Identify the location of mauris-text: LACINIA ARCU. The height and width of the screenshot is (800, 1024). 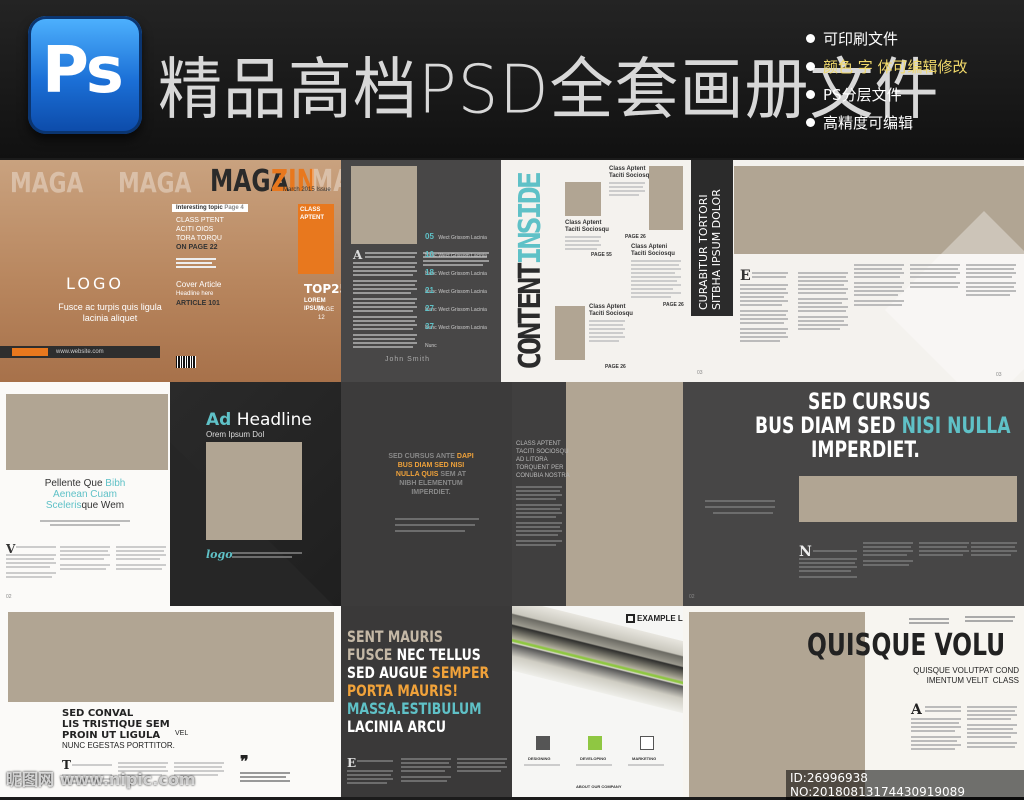
(397, 726).